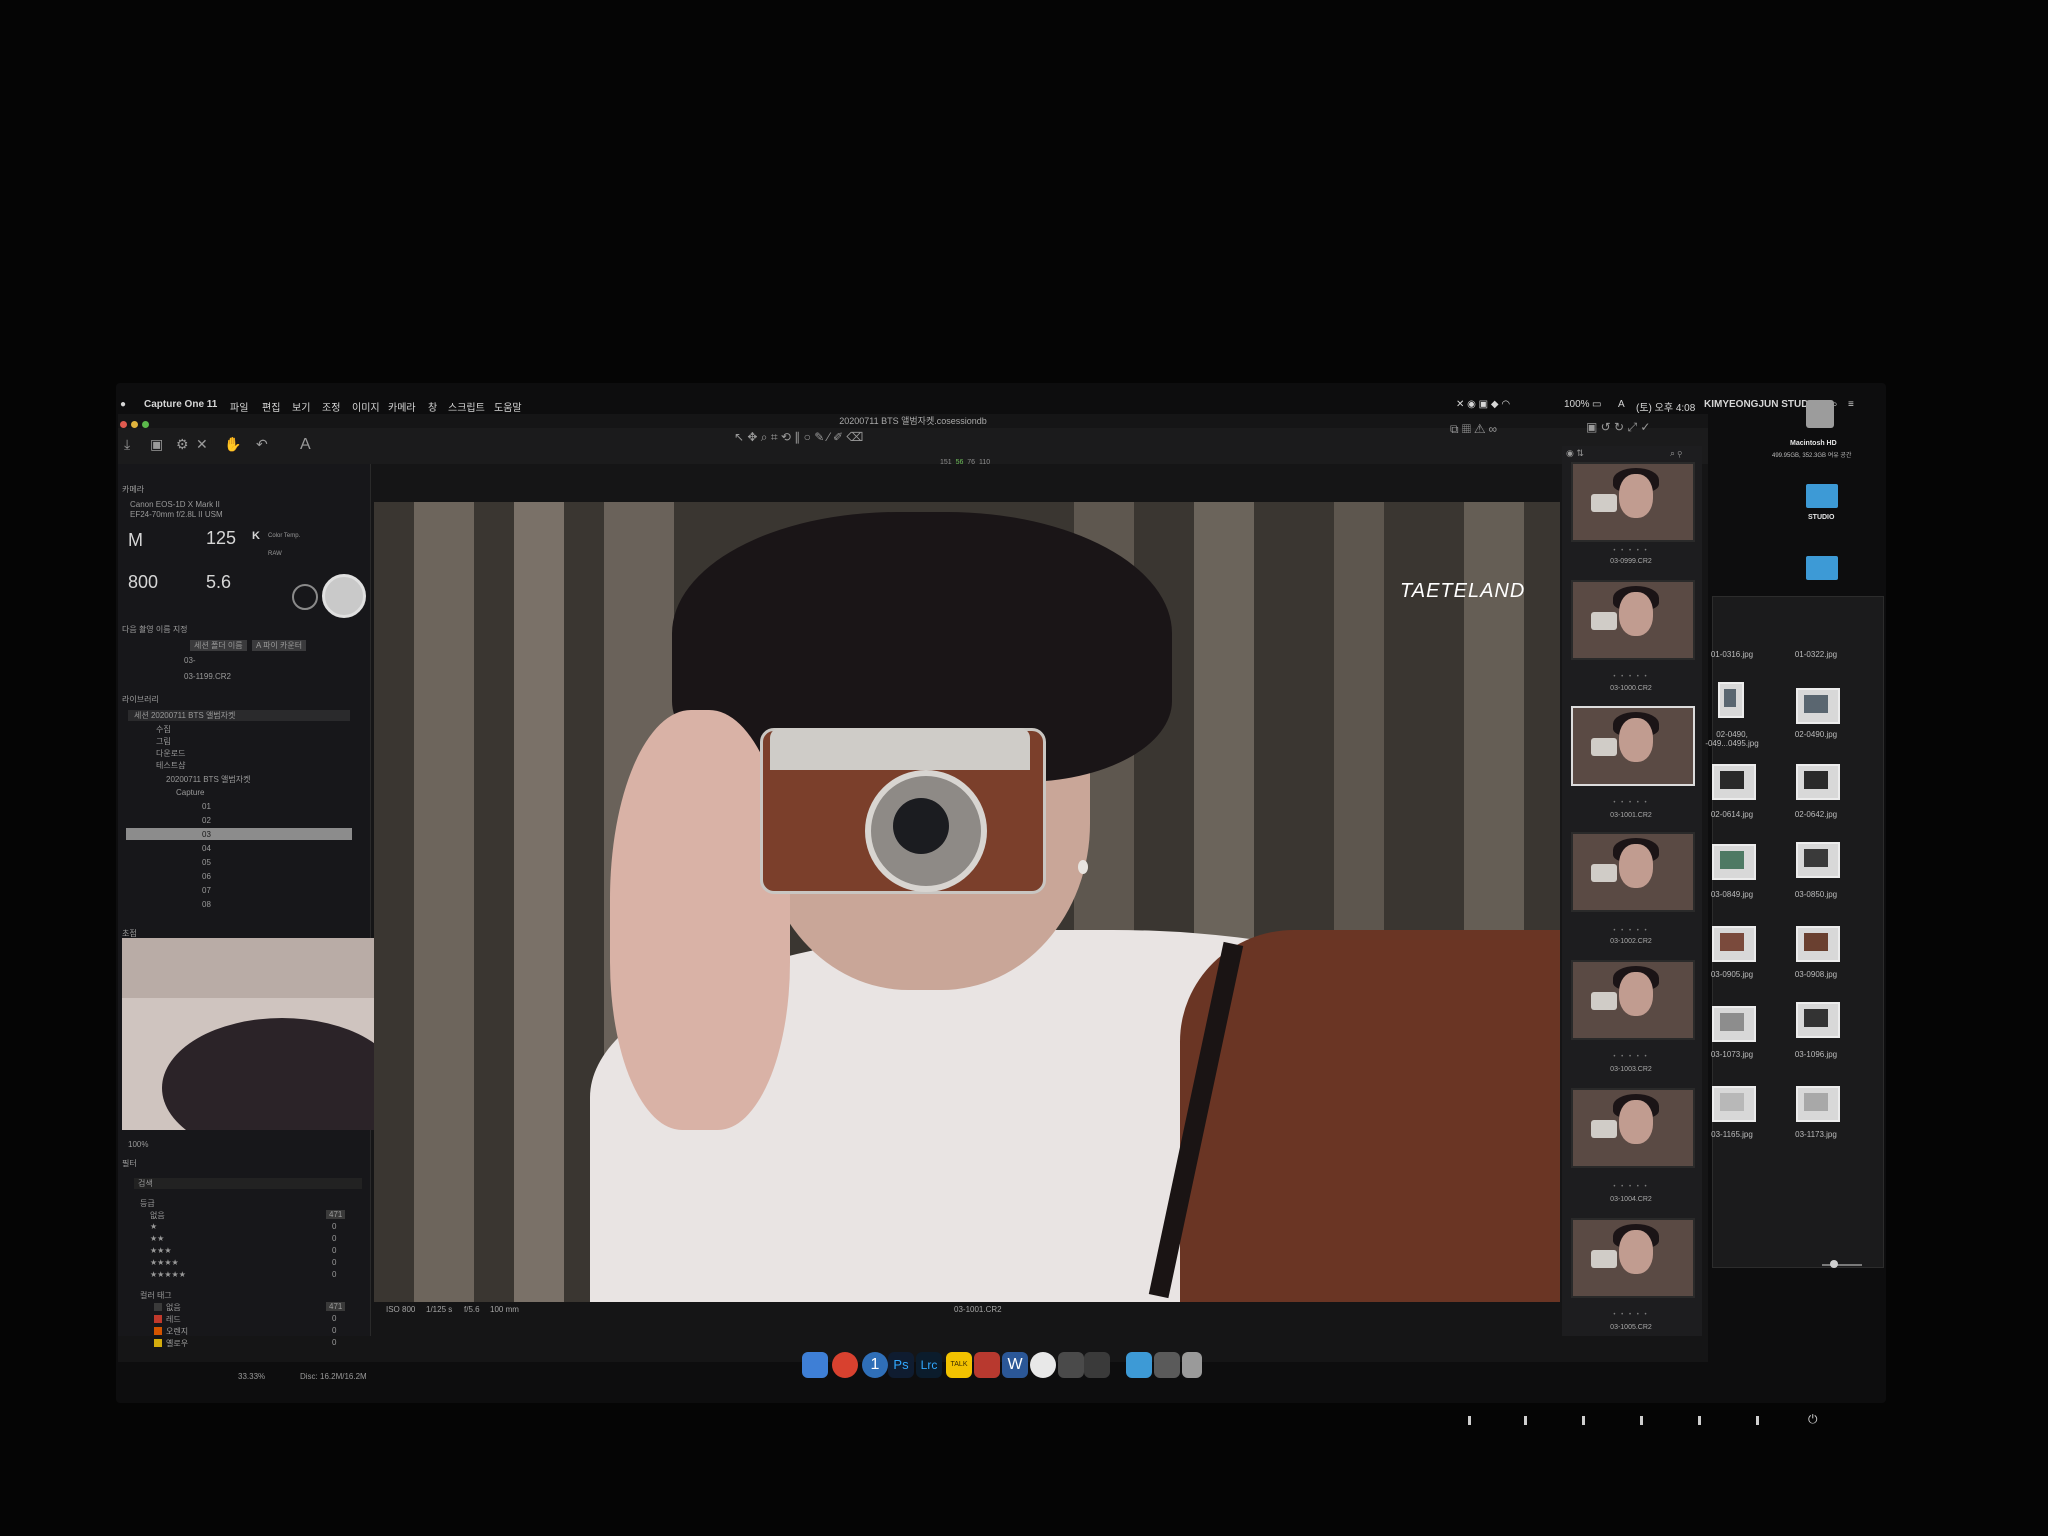 This screenshot has width=2048, height=1536. Describe the element at coordinates (1816, 1134) in the screenshot. I see `file-name: 03-1173.jpg` at that location.